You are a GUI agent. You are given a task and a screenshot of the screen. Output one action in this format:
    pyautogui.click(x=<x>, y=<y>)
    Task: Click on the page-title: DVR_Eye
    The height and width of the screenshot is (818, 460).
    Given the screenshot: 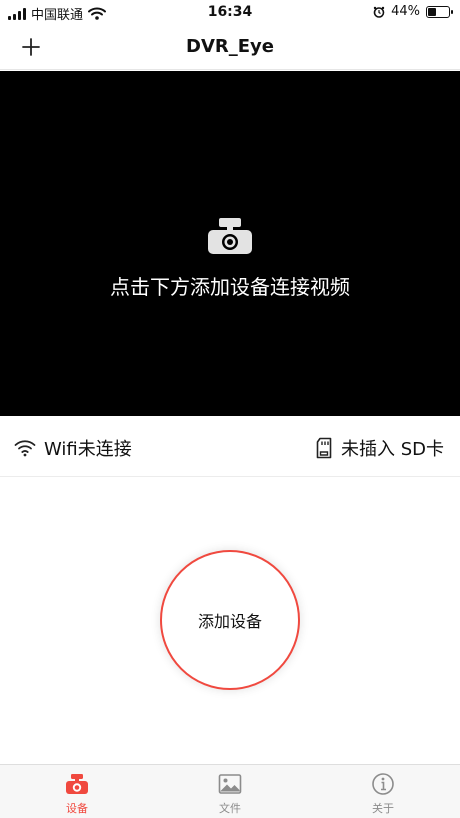 What is the action you would take?
    pyautogui.click(x=230, y=46)
    